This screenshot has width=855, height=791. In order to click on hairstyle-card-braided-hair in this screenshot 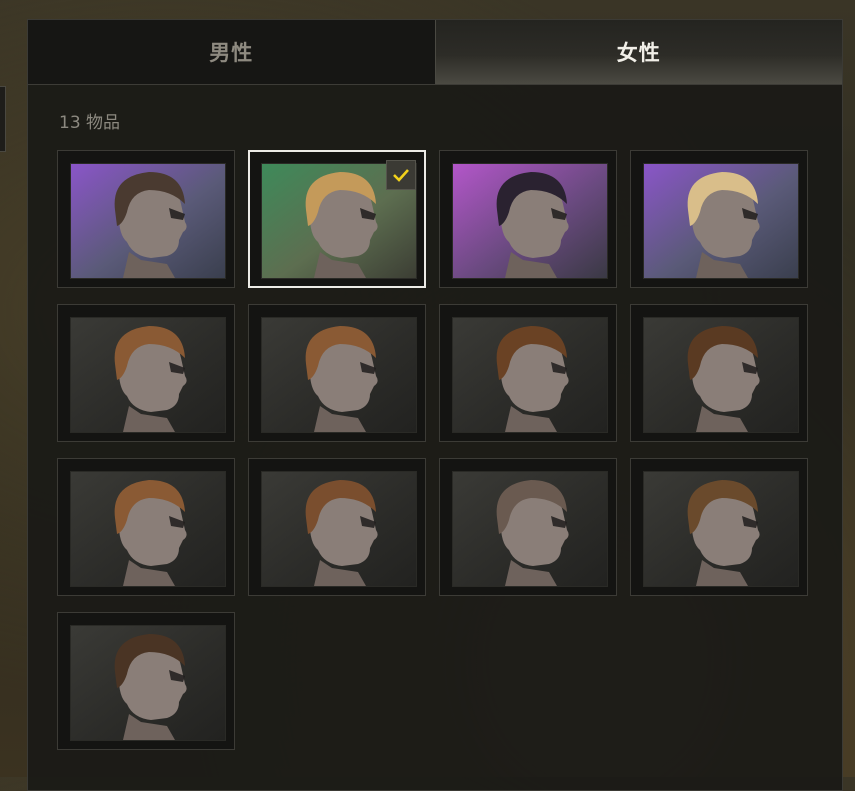, I will do `click(146, 219)`.